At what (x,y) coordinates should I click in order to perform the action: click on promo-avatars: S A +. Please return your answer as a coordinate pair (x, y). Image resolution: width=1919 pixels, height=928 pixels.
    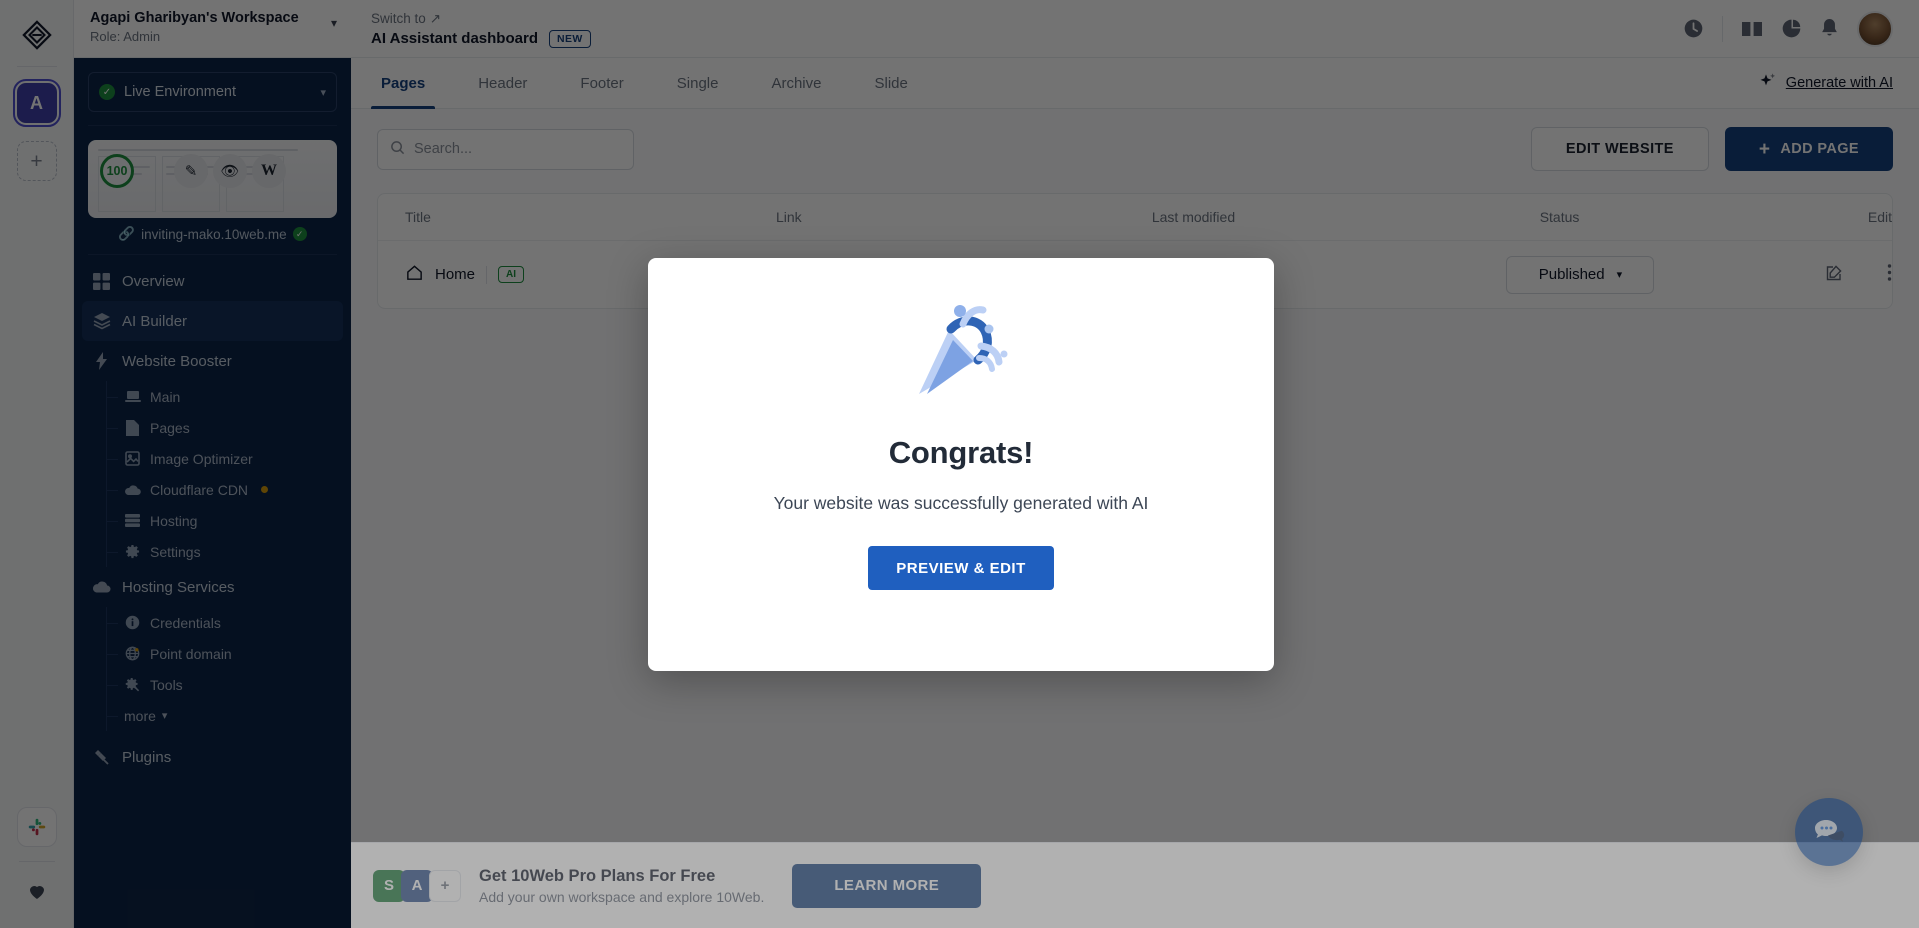
    Looking at the image, I should click on (417, 885).